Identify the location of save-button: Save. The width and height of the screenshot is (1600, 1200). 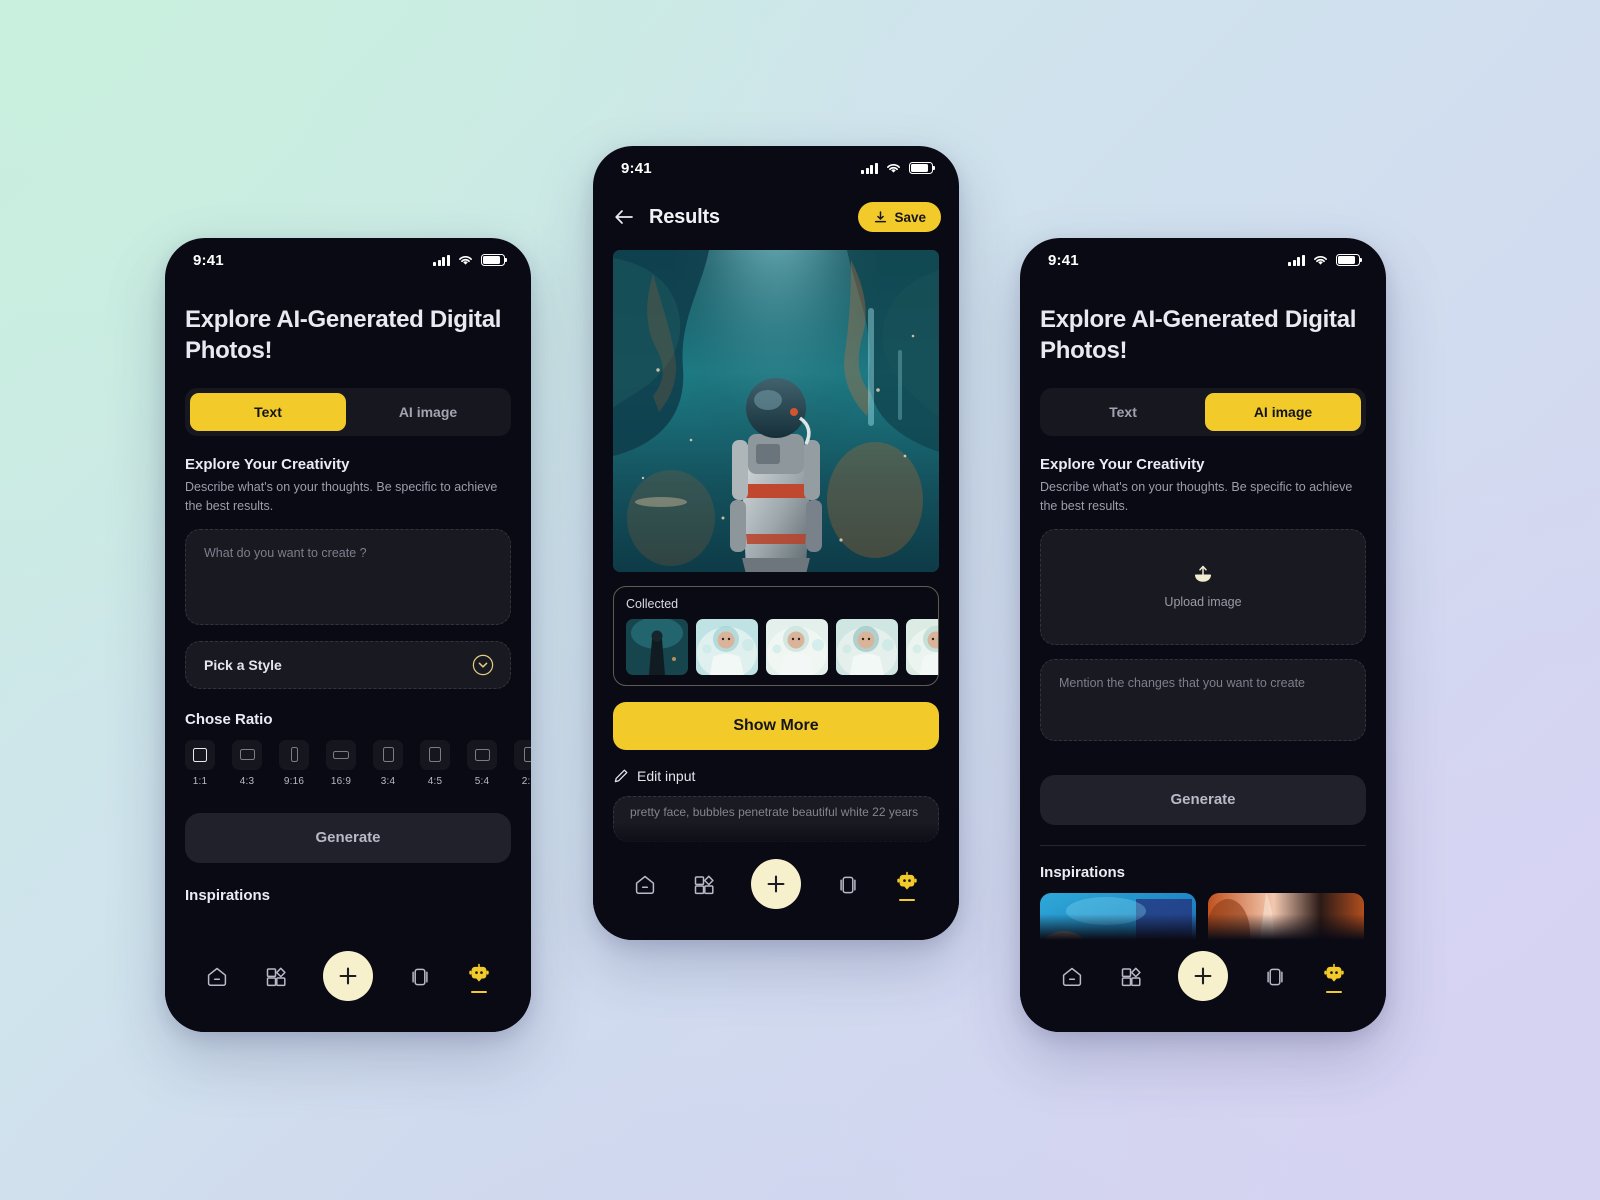
(899, 217).